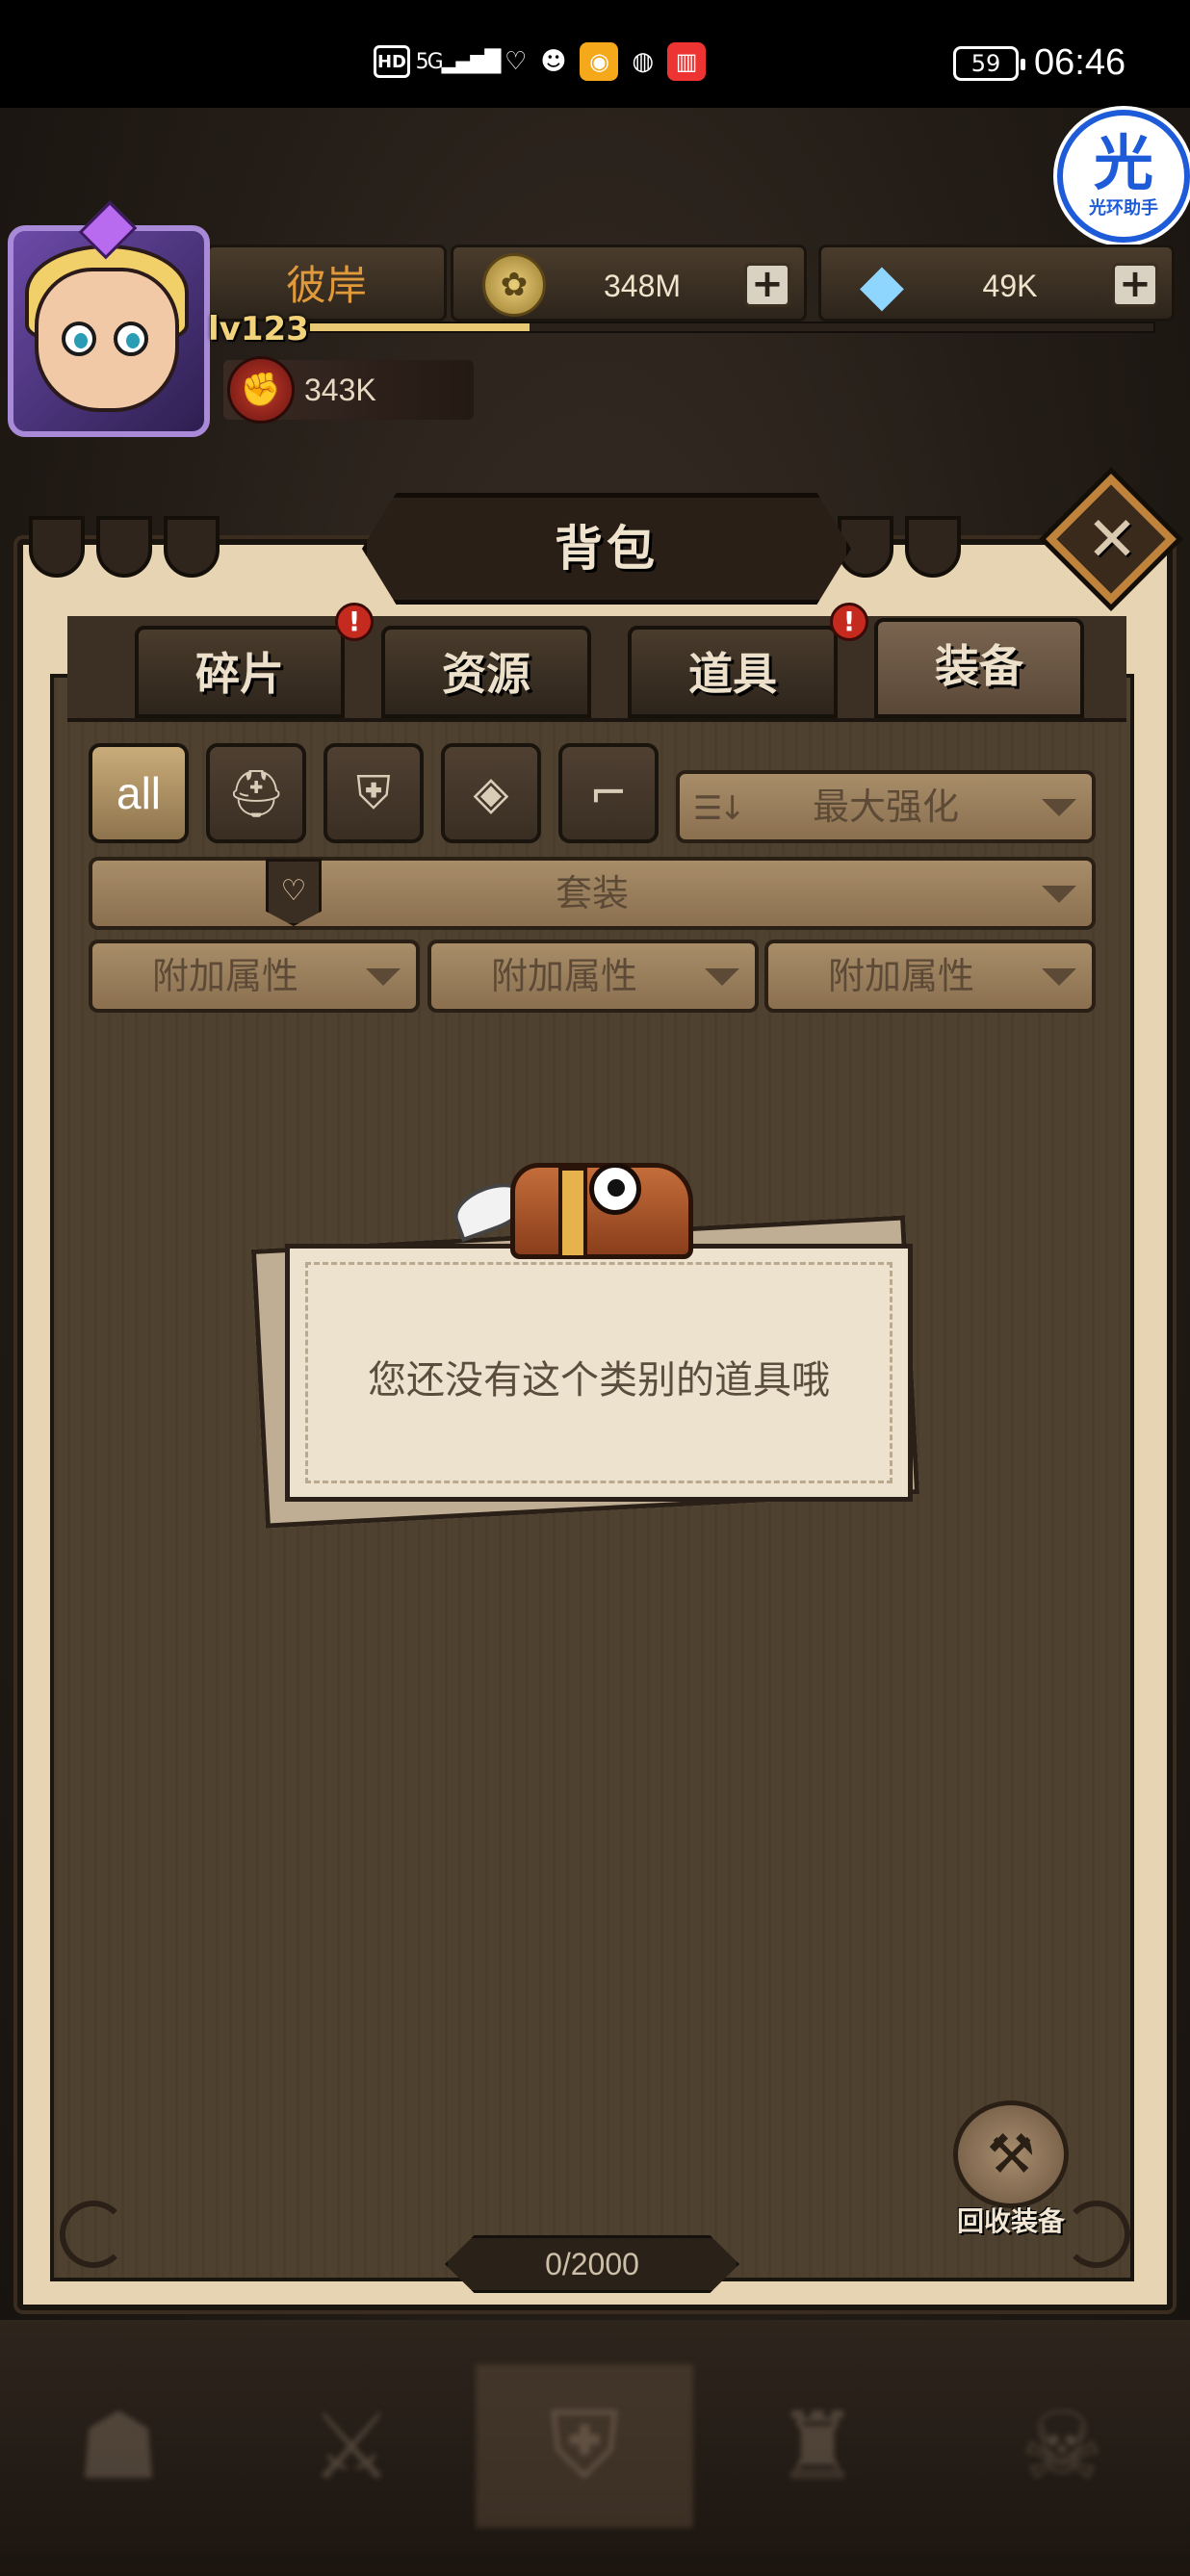 The height and width of the screenshot is (2576, 1190). Describe the element at coordinates (849, 622) in the screenshot. I see `alert-badge-items: !` at that location.